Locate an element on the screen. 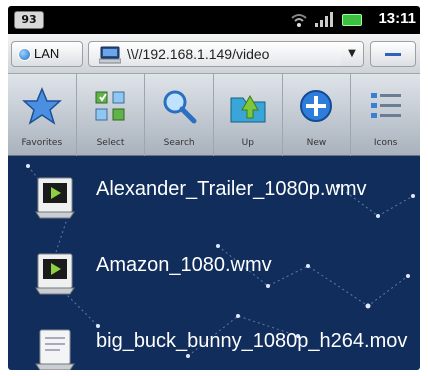  new-button: New is located at coordinates (317, 115).